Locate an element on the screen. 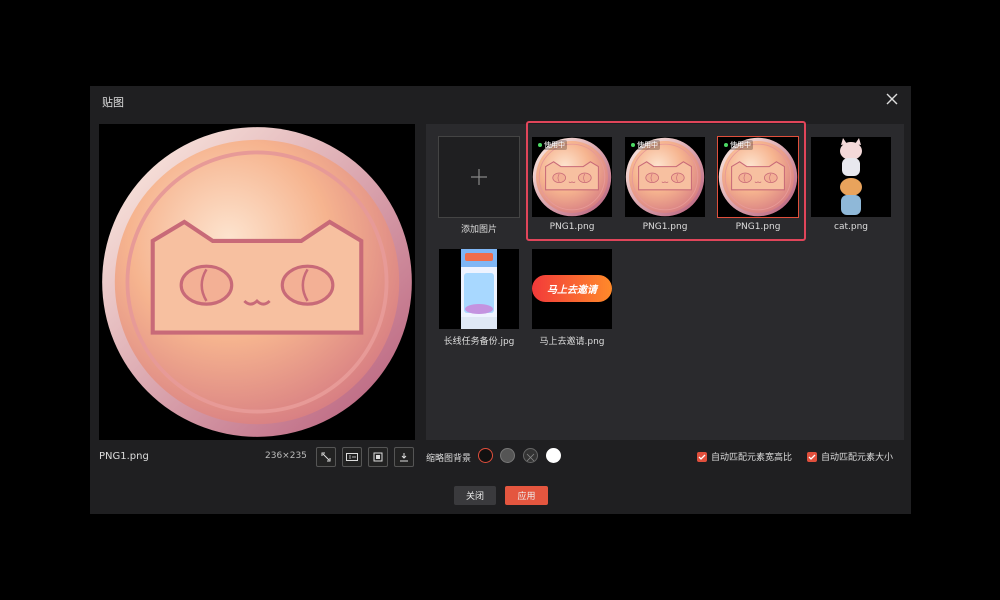 This screenshot has height=600, width=1000. image-tile-cat: cat.png is located at coordinates (851, 184).